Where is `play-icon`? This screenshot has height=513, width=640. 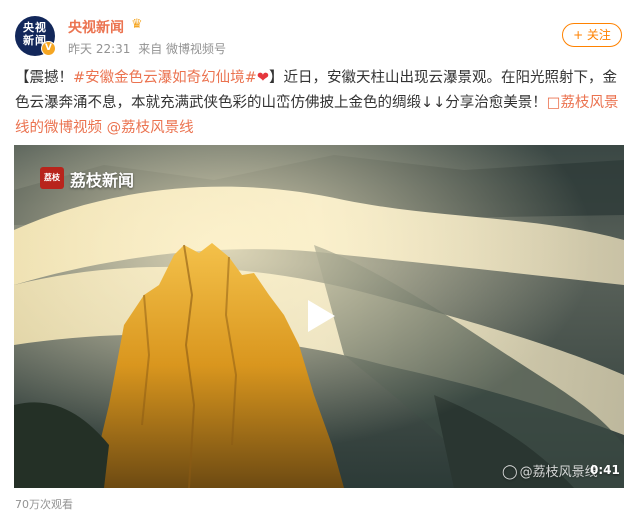
play-icon is located at coordinates (321, 316).